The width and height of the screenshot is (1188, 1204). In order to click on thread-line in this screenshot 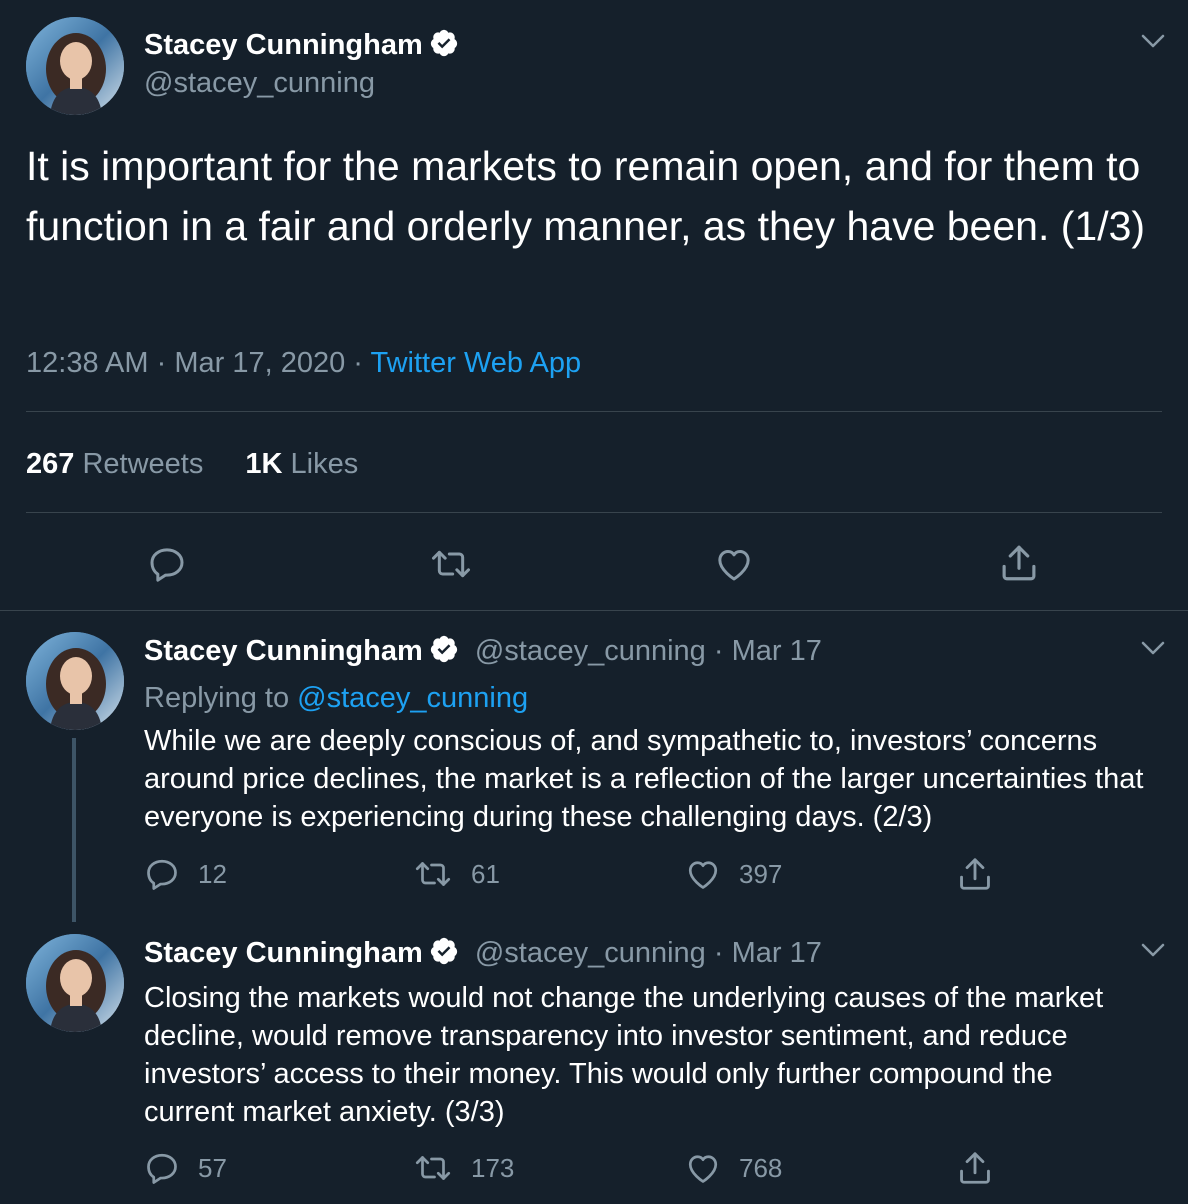, I will do `click(74, 830)`.